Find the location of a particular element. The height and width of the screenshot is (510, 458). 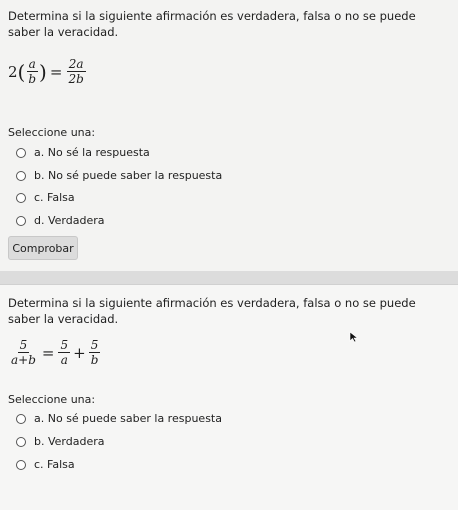

close-paren: ) is located at coordinates (43, 71).